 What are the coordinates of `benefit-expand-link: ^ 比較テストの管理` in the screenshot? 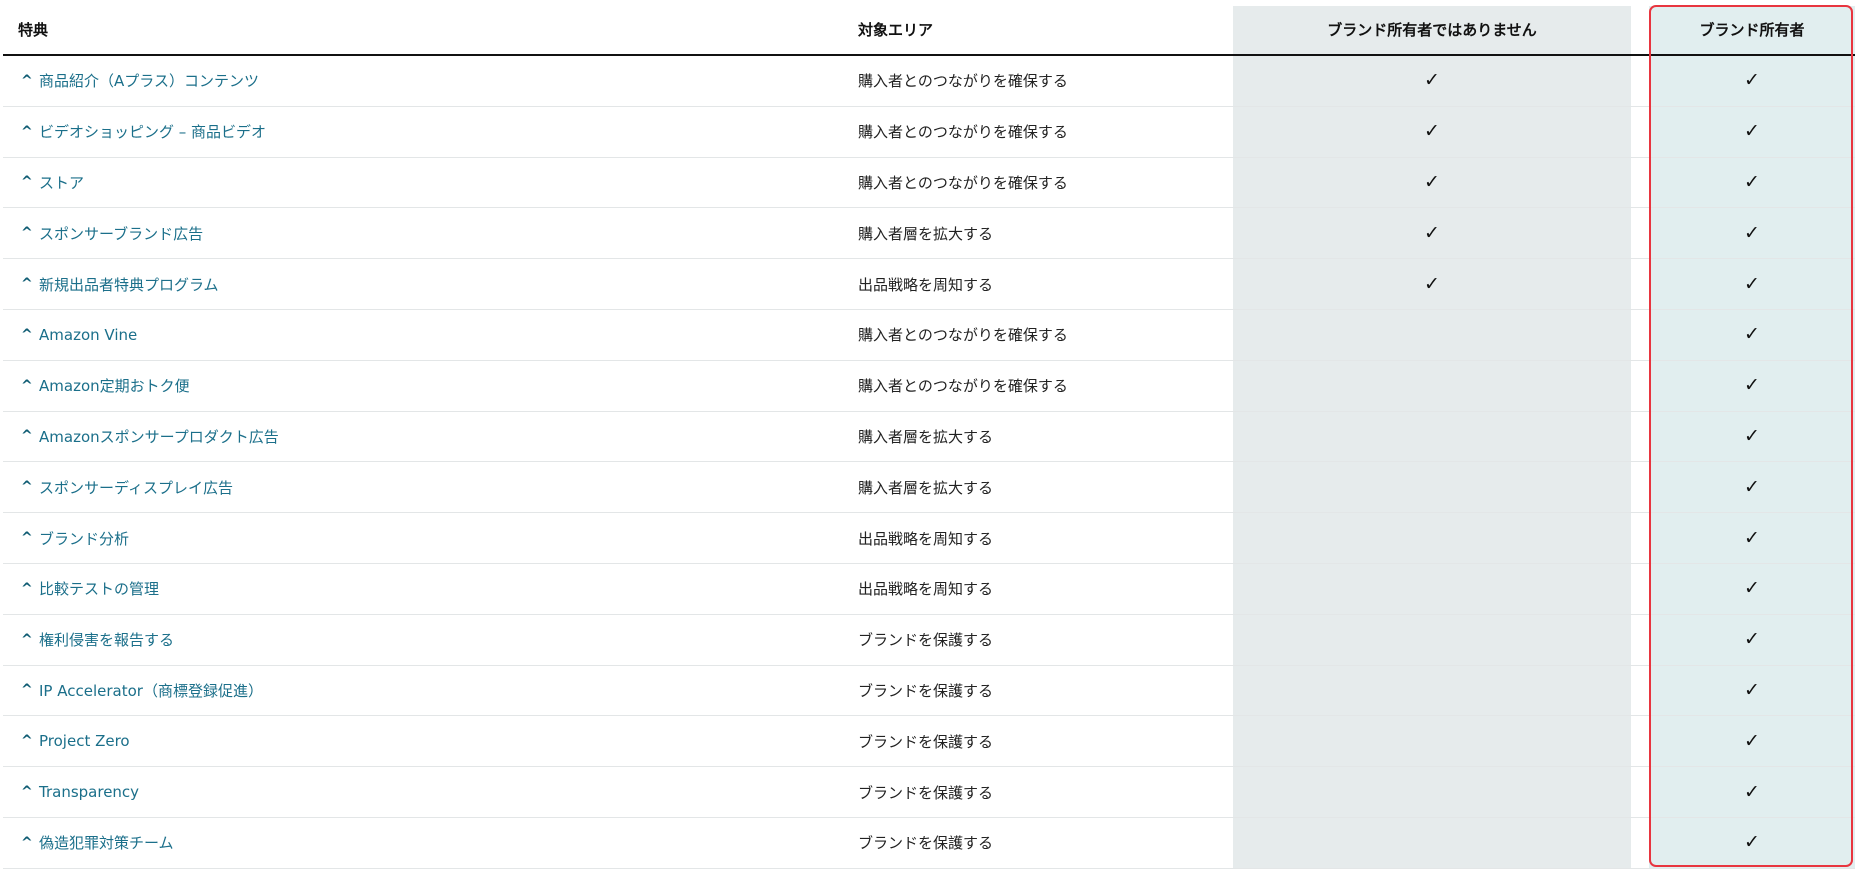 It's located at (90, 589).